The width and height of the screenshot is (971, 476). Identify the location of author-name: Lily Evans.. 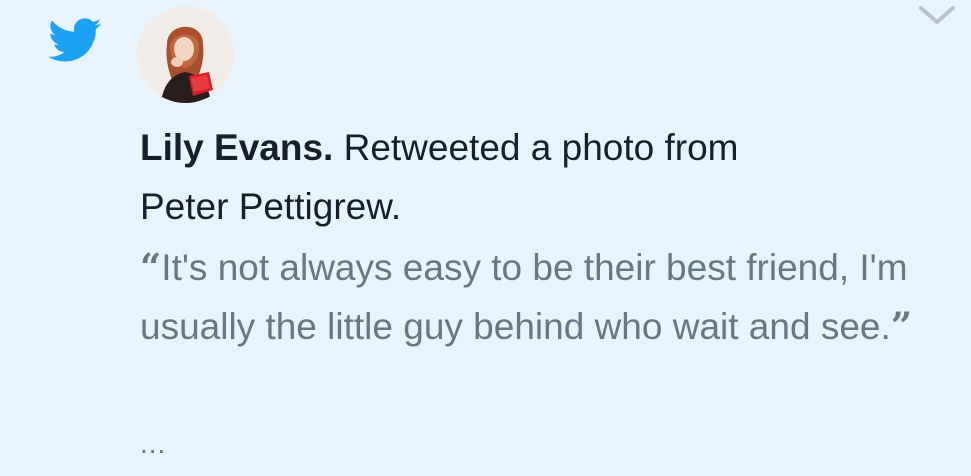
(236, 147).